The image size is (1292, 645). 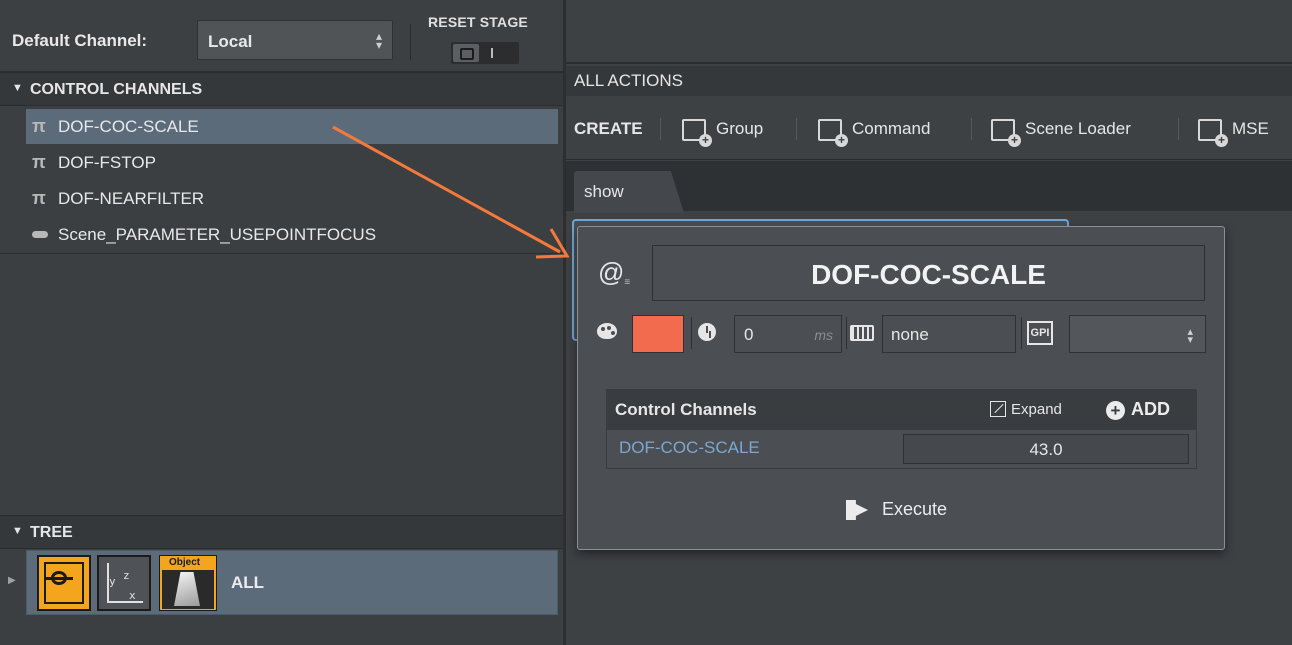 I want to click on tree-title: TREE, so click(x=51, y=532).